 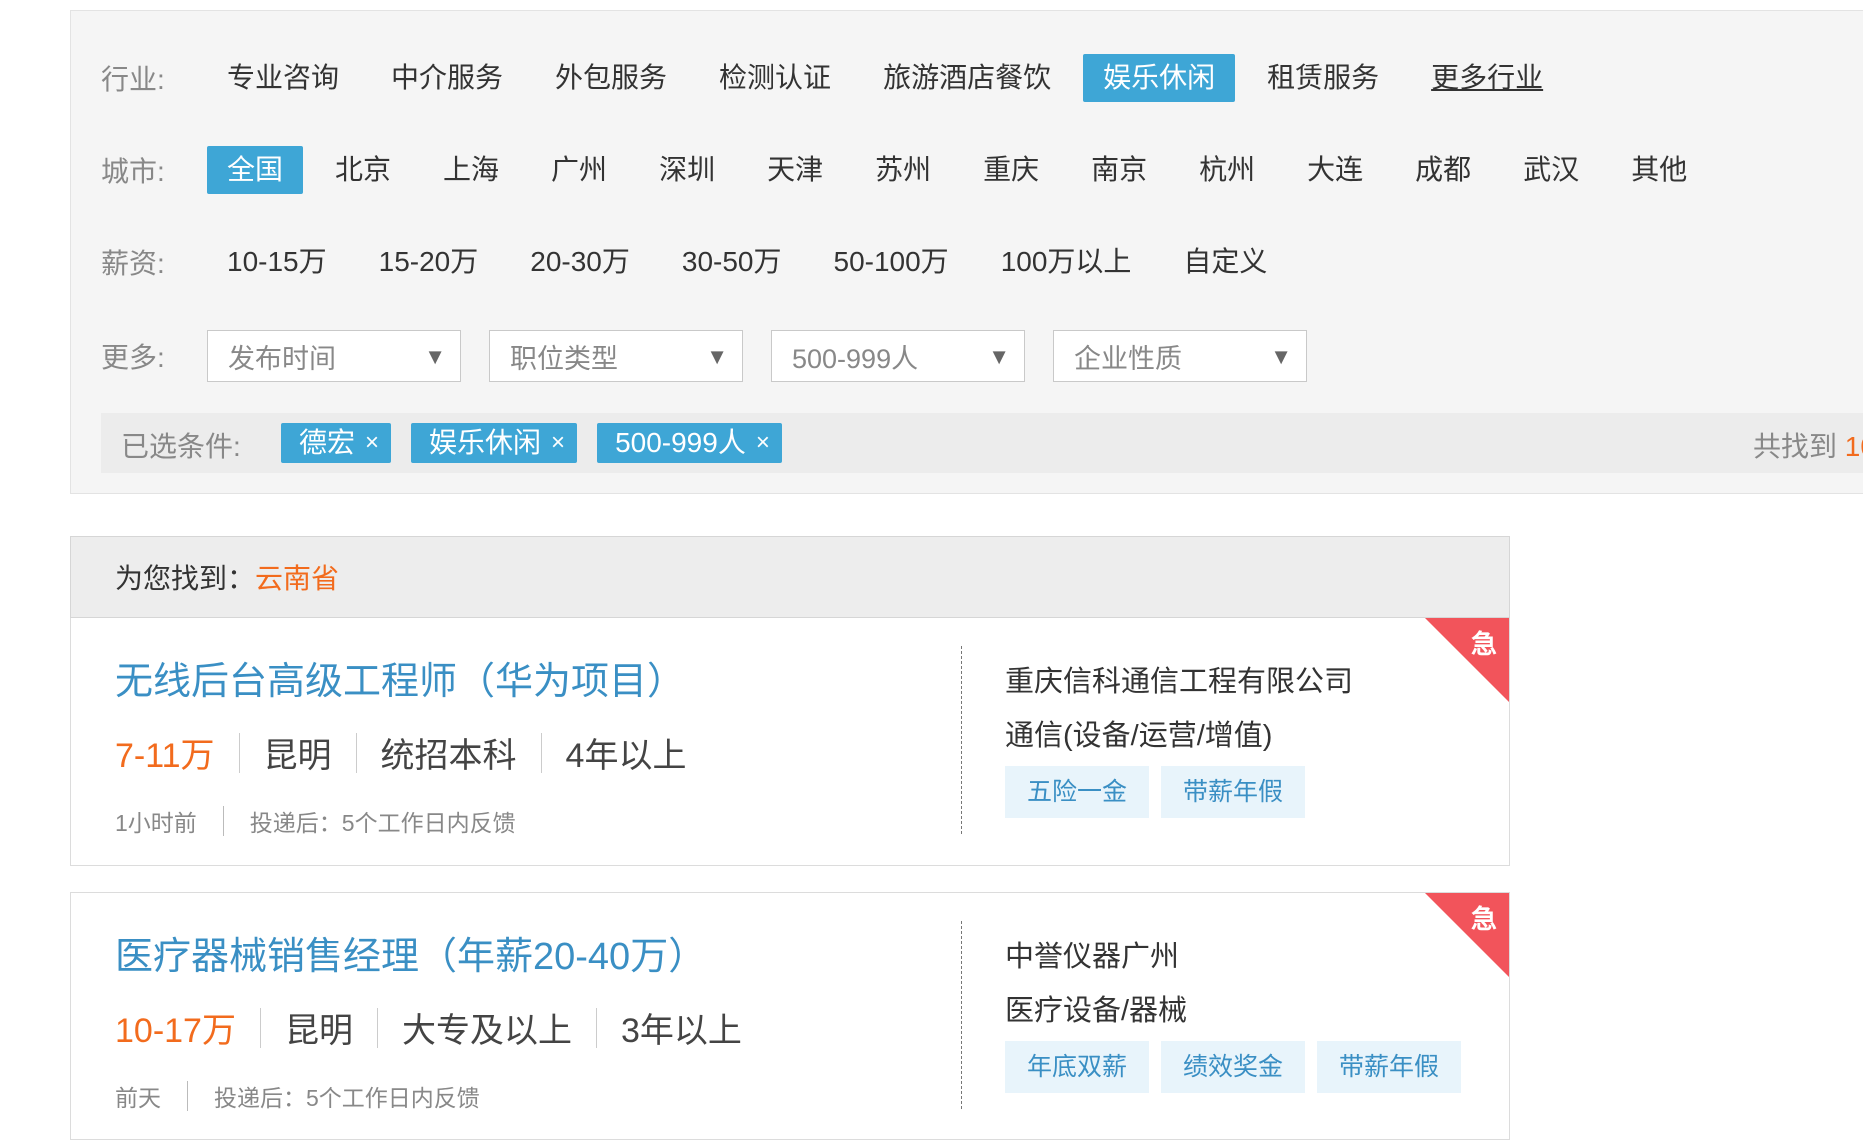 I want to click on job-meta: 7-11万 昆明 统招本科 4年以上, so click(x=400, y=752).